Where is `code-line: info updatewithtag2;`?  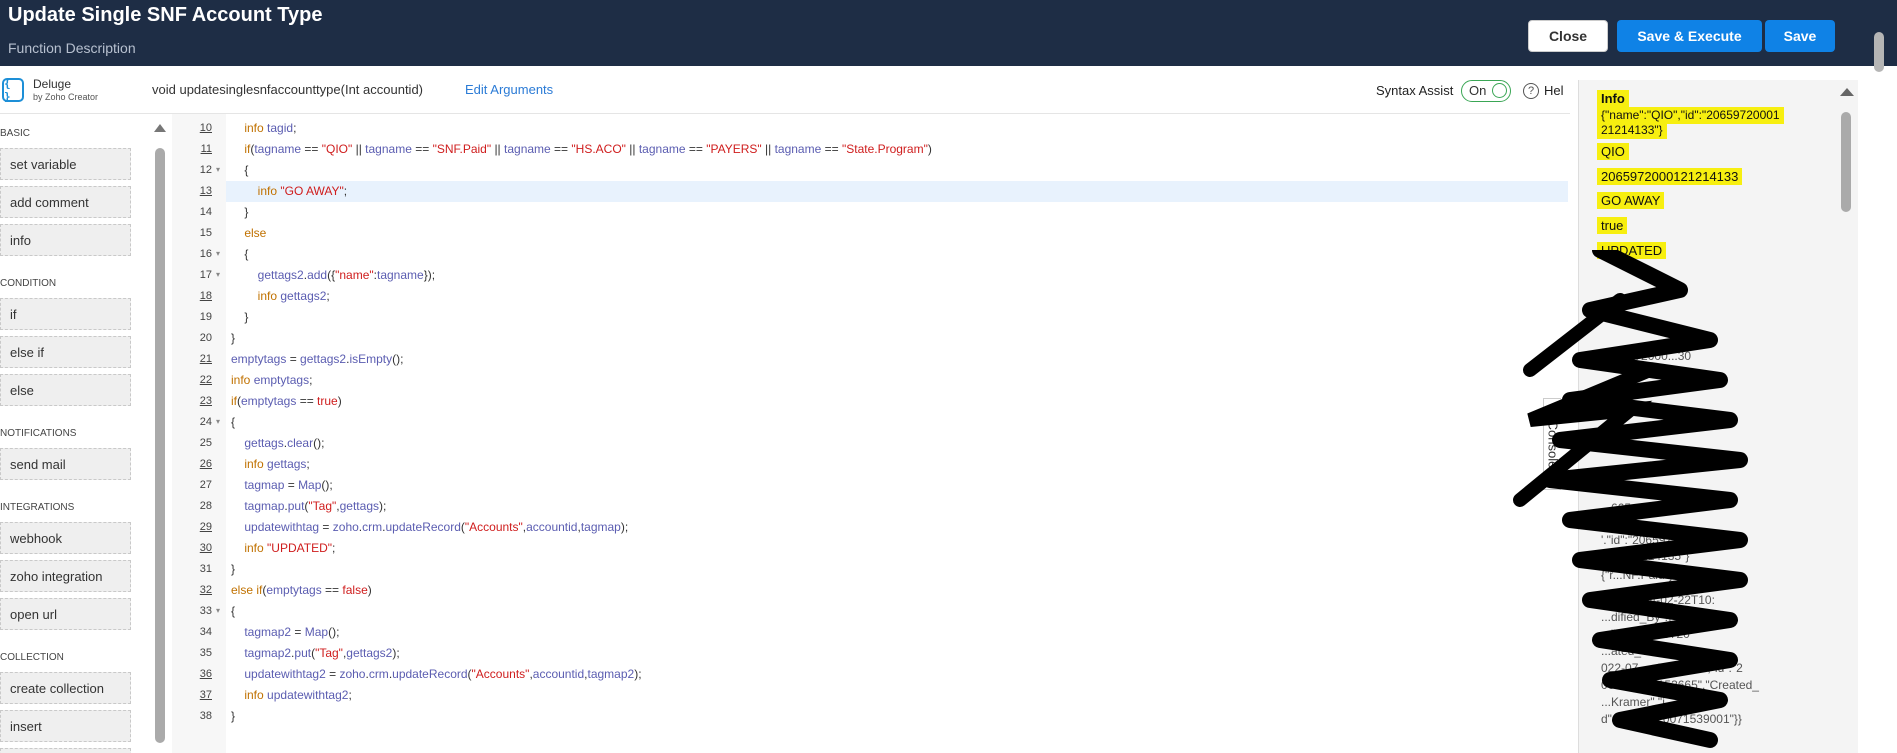
code-line: info updatewithtag2; is located at coordinates (291, 695).